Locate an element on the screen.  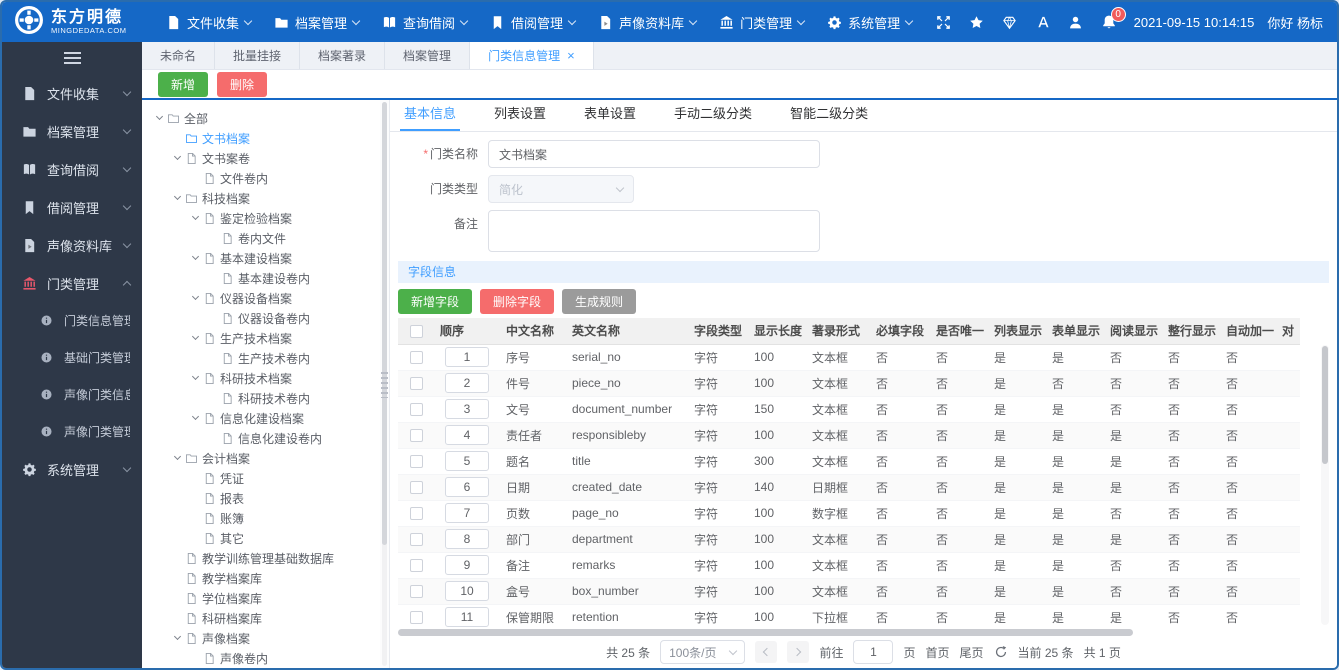
generate-rule-button: 生成规则 is located at coordinates (599, 301).